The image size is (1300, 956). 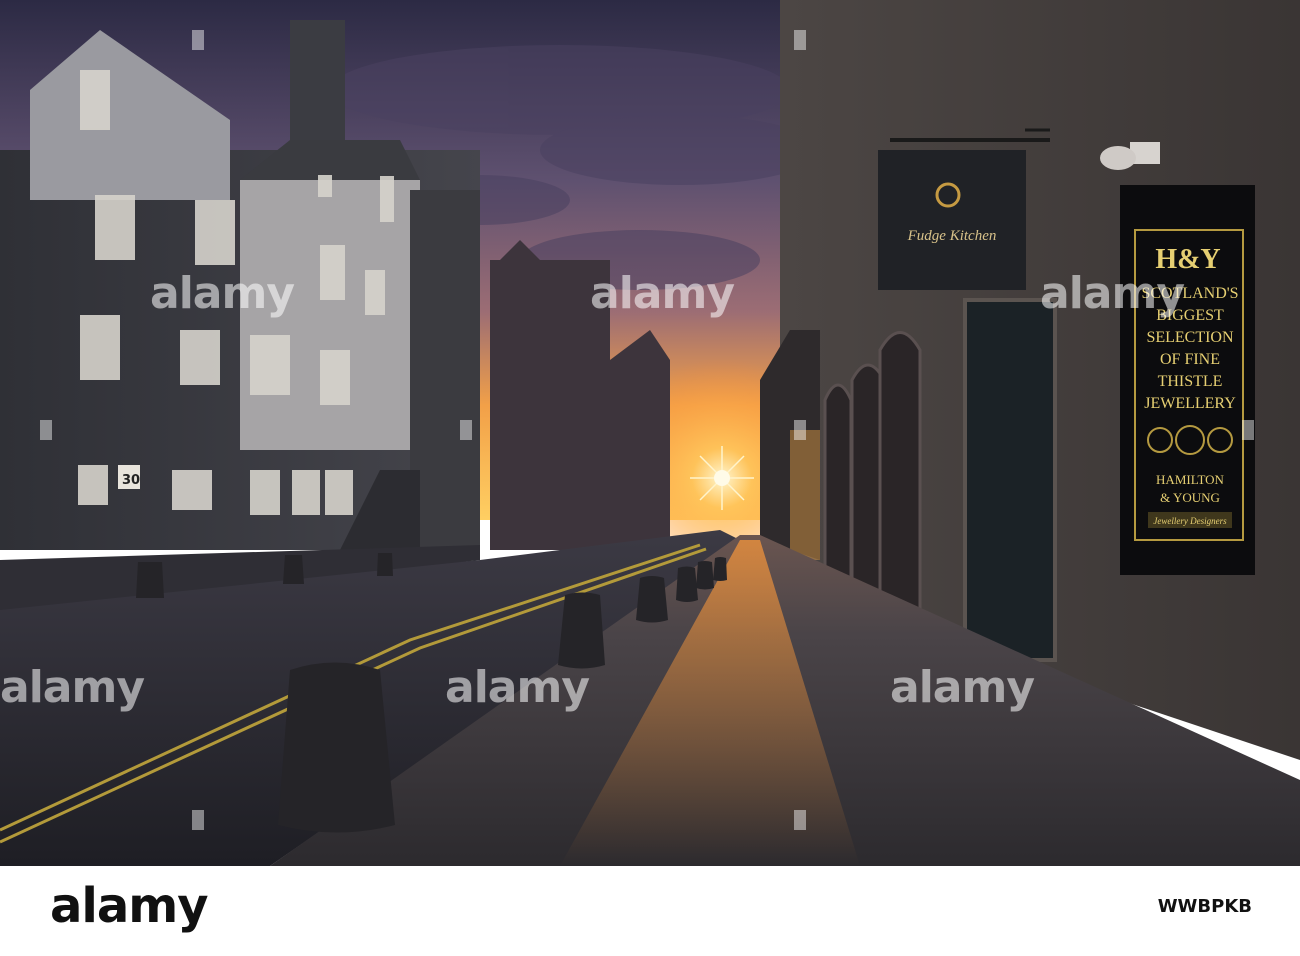 What do you see at coordinates (1190, 359) in the screenshot?
I see `jewellery-sign-line-4: OF FINE` at bounding box center [1190, 359].